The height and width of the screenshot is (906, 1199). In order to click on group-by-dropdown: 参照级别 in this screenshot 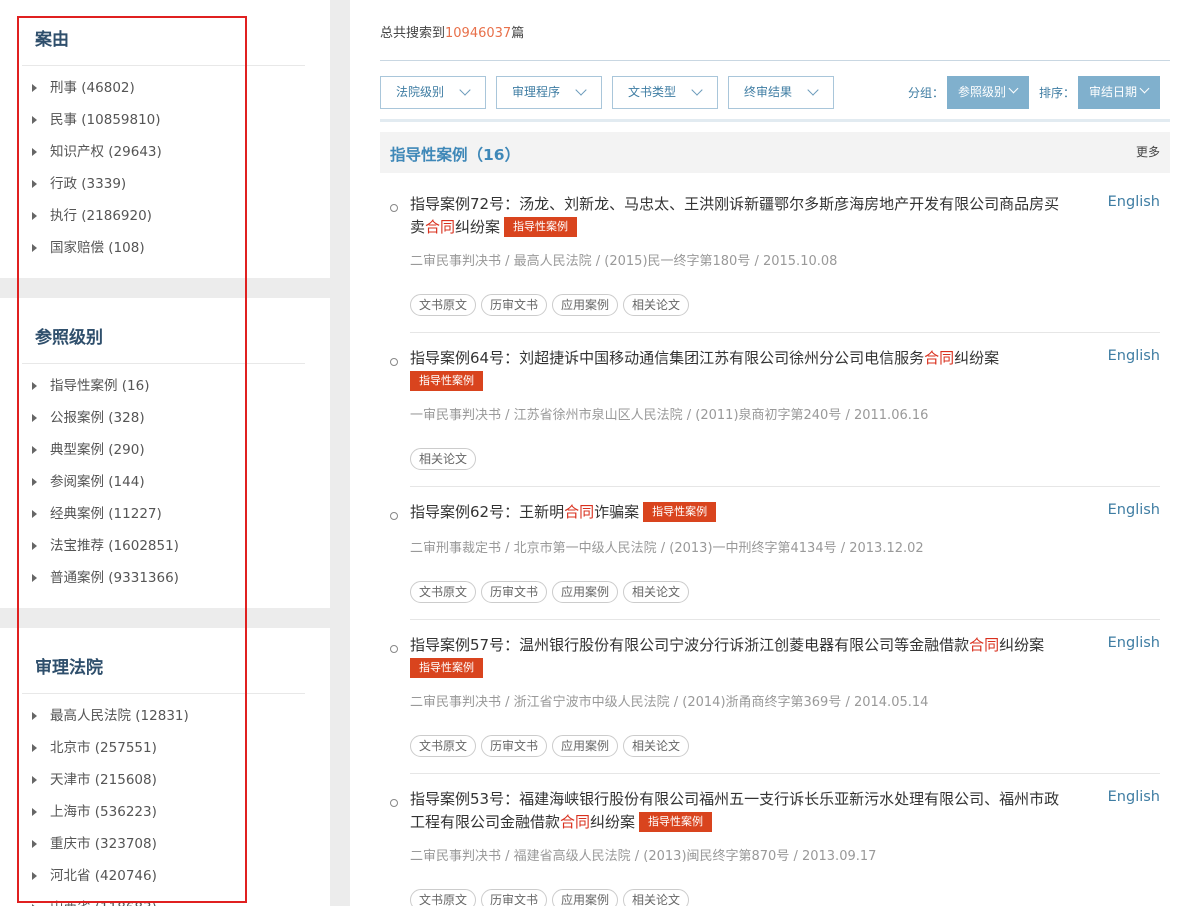, I will do `click(988, 92)`.